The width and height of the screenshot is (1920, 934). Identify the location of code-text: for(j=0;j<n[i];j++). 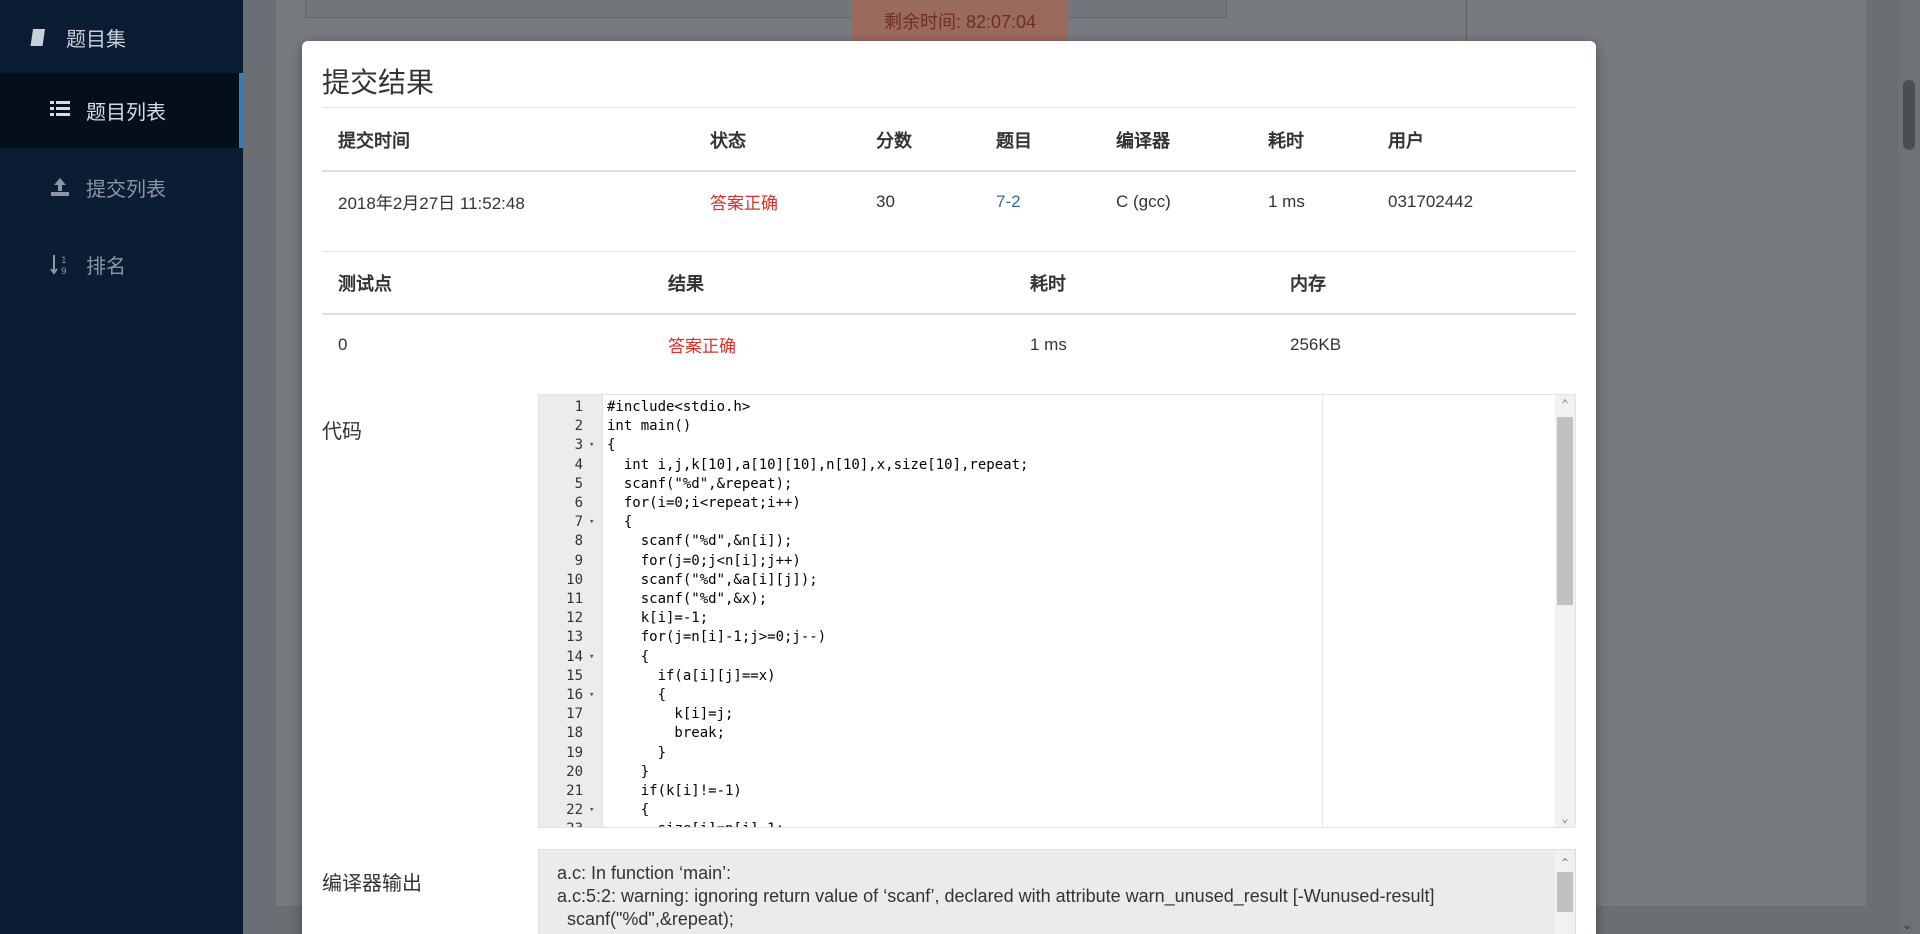
(704, 560).